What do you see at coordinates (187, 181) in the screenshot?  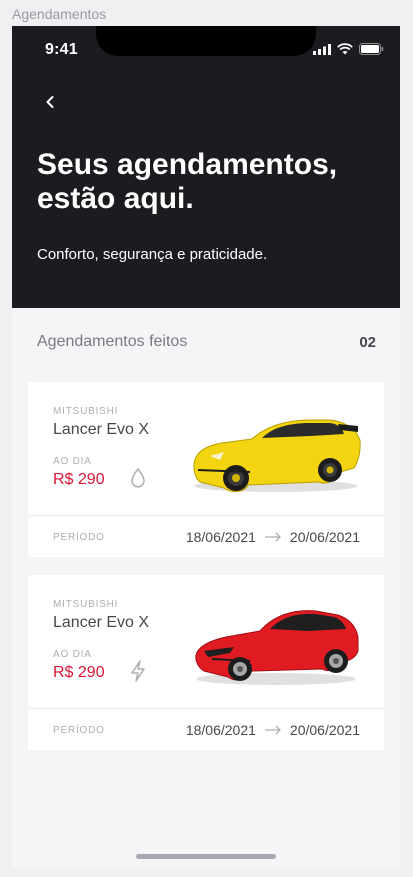 I see `page-title: Seus agendamentos, estão aqui.` at bounding box center [187, 181].